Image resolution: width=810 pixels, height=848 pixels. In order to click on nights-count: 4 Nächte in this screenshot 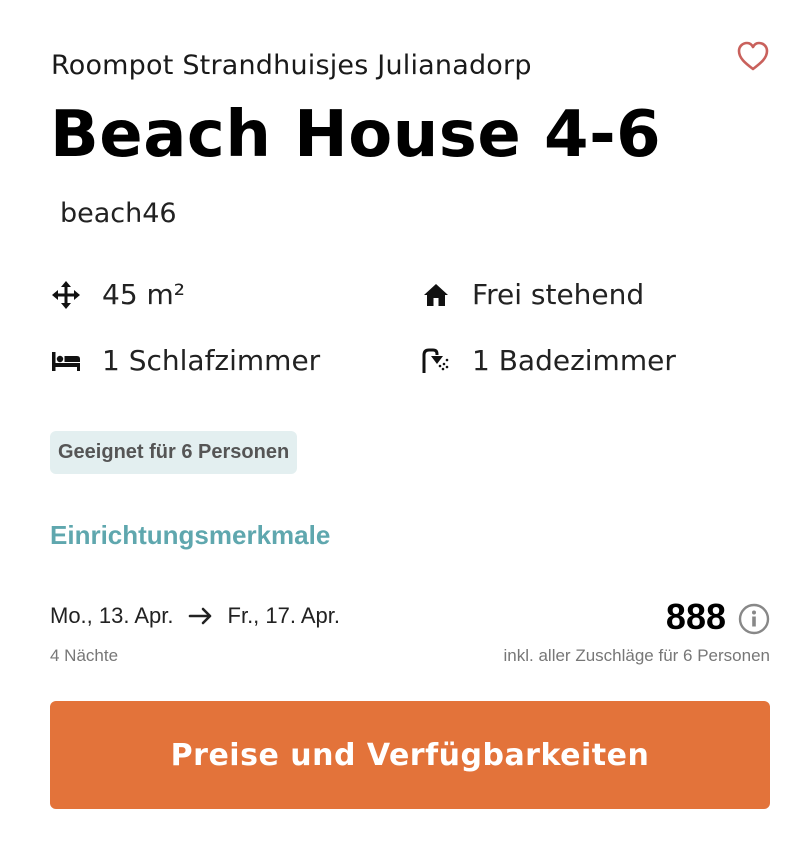, I will do `click(84, 655)`.